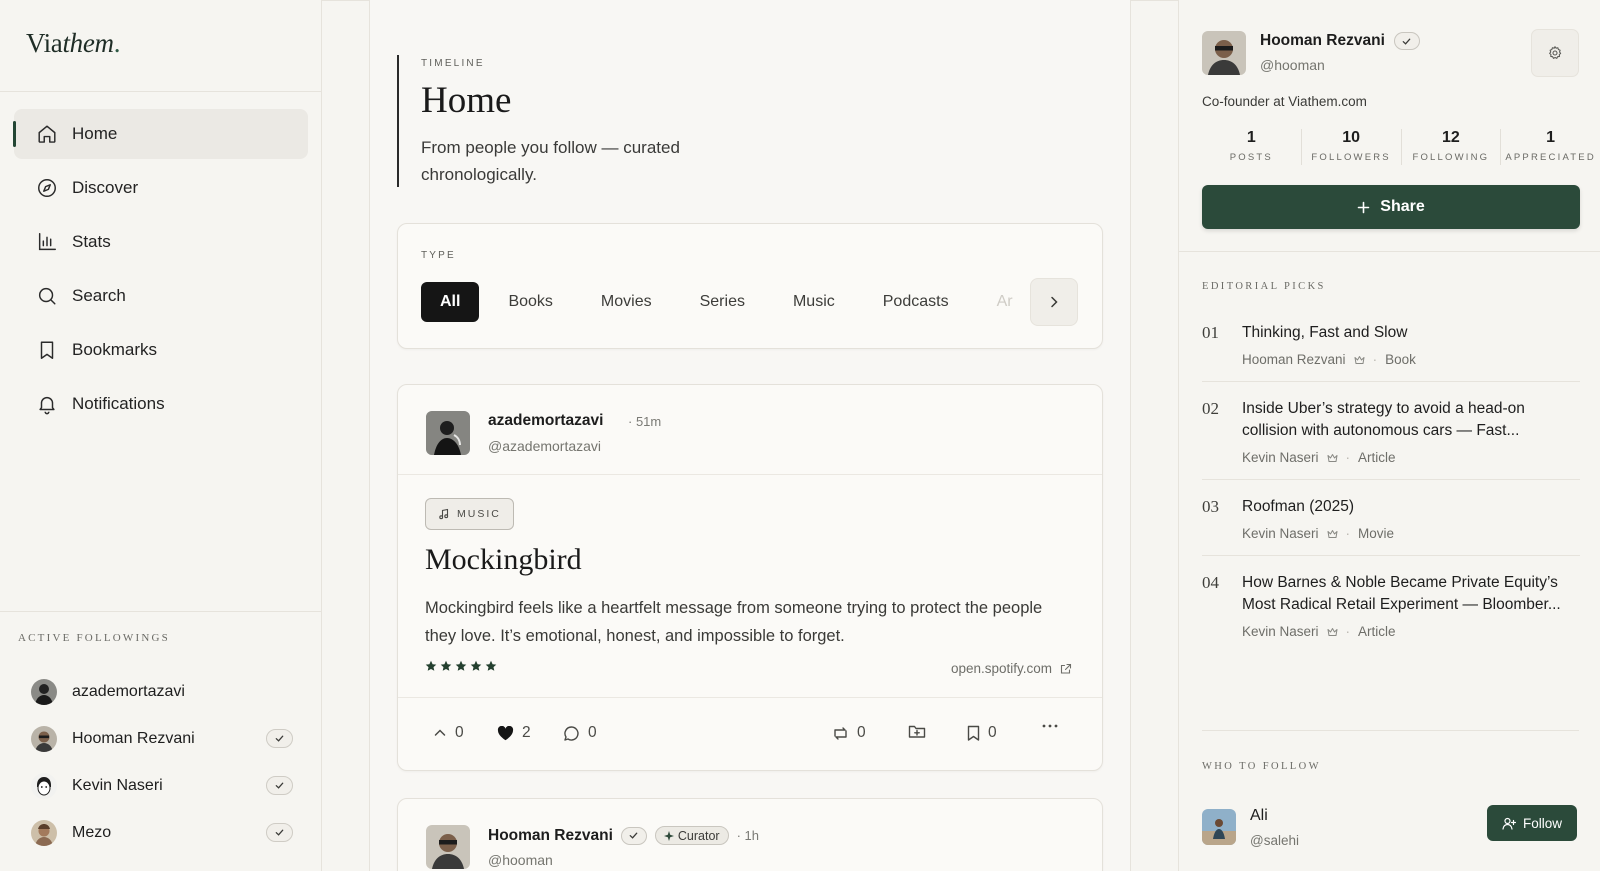  I want to click on following-item: Kevin Naseri, so click(162, 785).